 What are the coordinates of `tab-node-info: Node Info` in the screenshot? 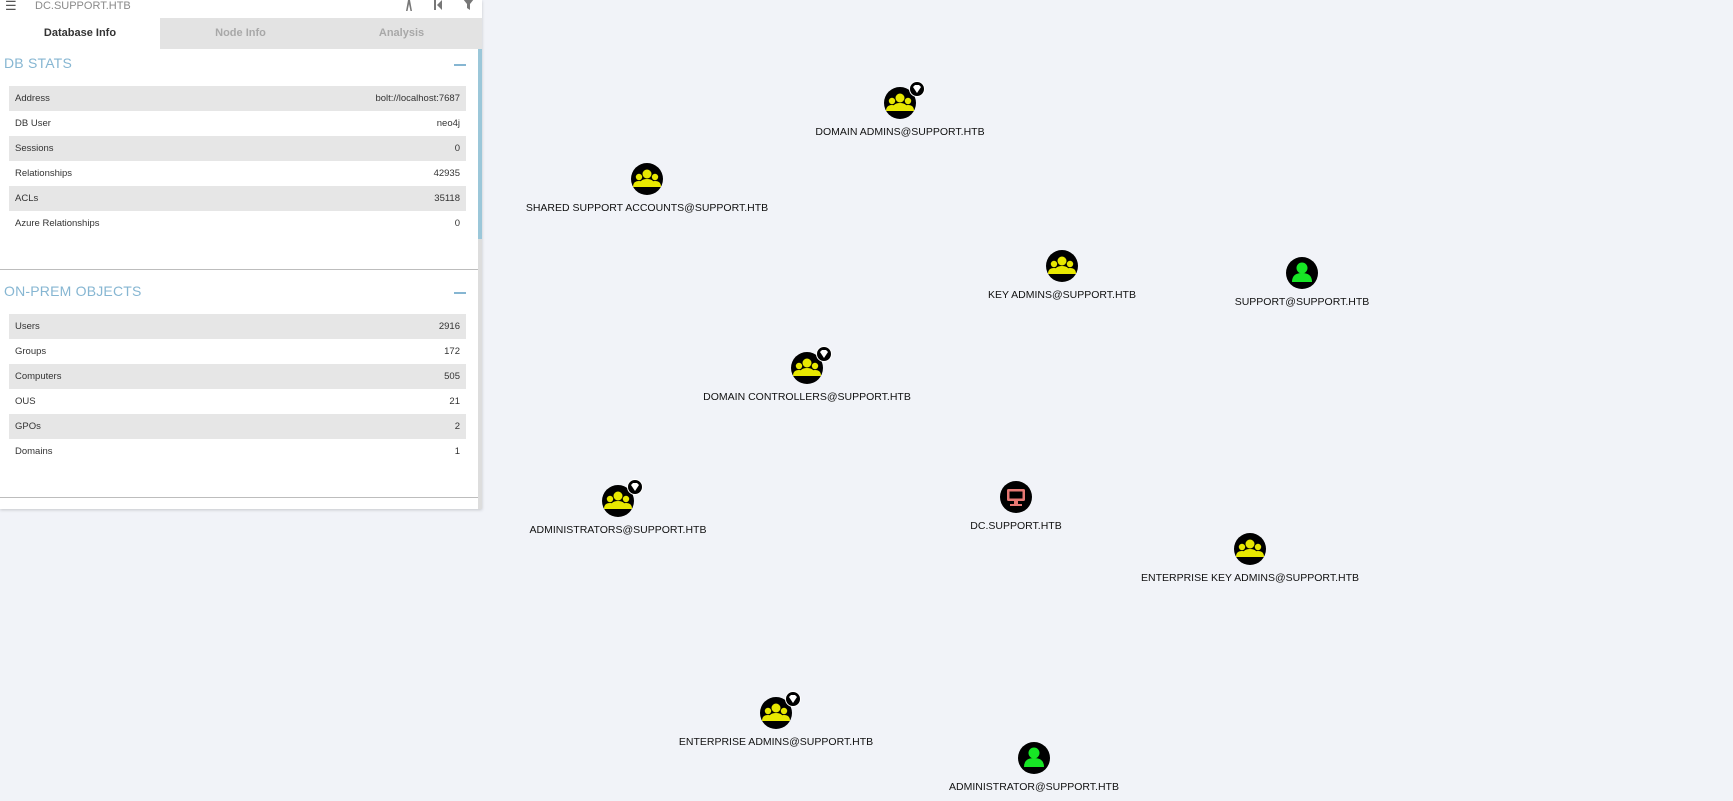 It's located at (240, 33).